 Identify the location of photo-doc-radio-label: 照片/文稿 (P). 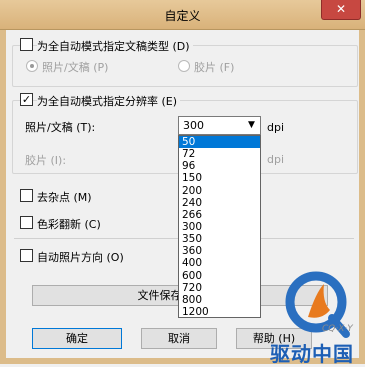
(75, 67).